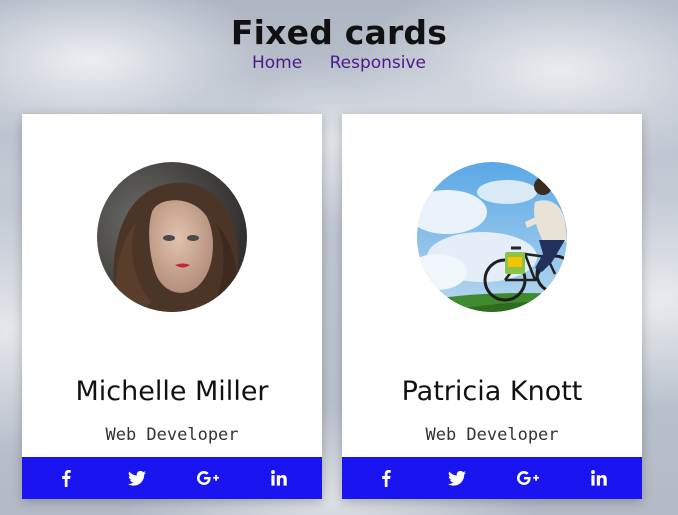 The width and height of the screenshot is (678, 515). What do you see at coordinates (378, 63) in the screenshot?
I see `nav-link-responsive: Responsive` at bounding box center [378, 63].